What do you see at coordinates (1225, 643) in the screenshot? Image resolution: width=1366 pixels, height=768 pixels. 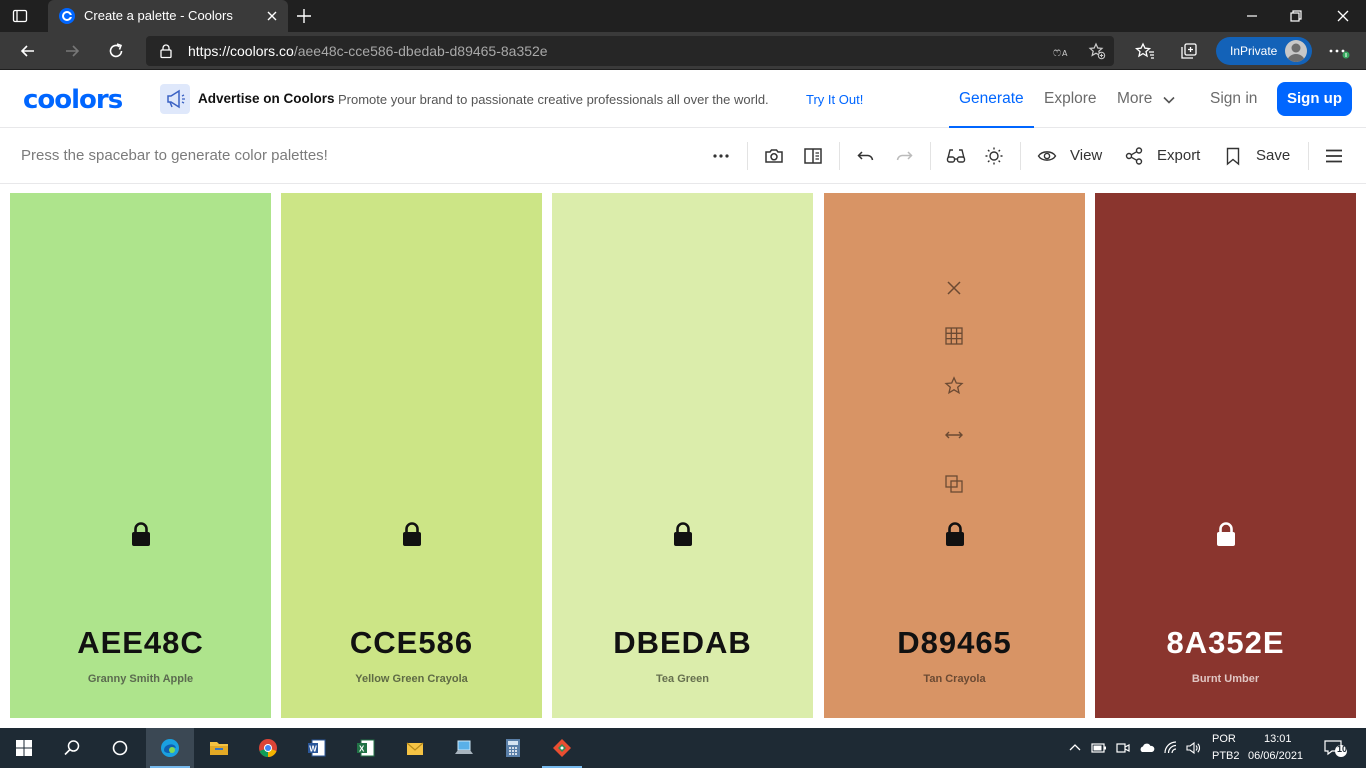 I see `swatch-hex-code: 8A352E` at bounding box center [1225, 643].